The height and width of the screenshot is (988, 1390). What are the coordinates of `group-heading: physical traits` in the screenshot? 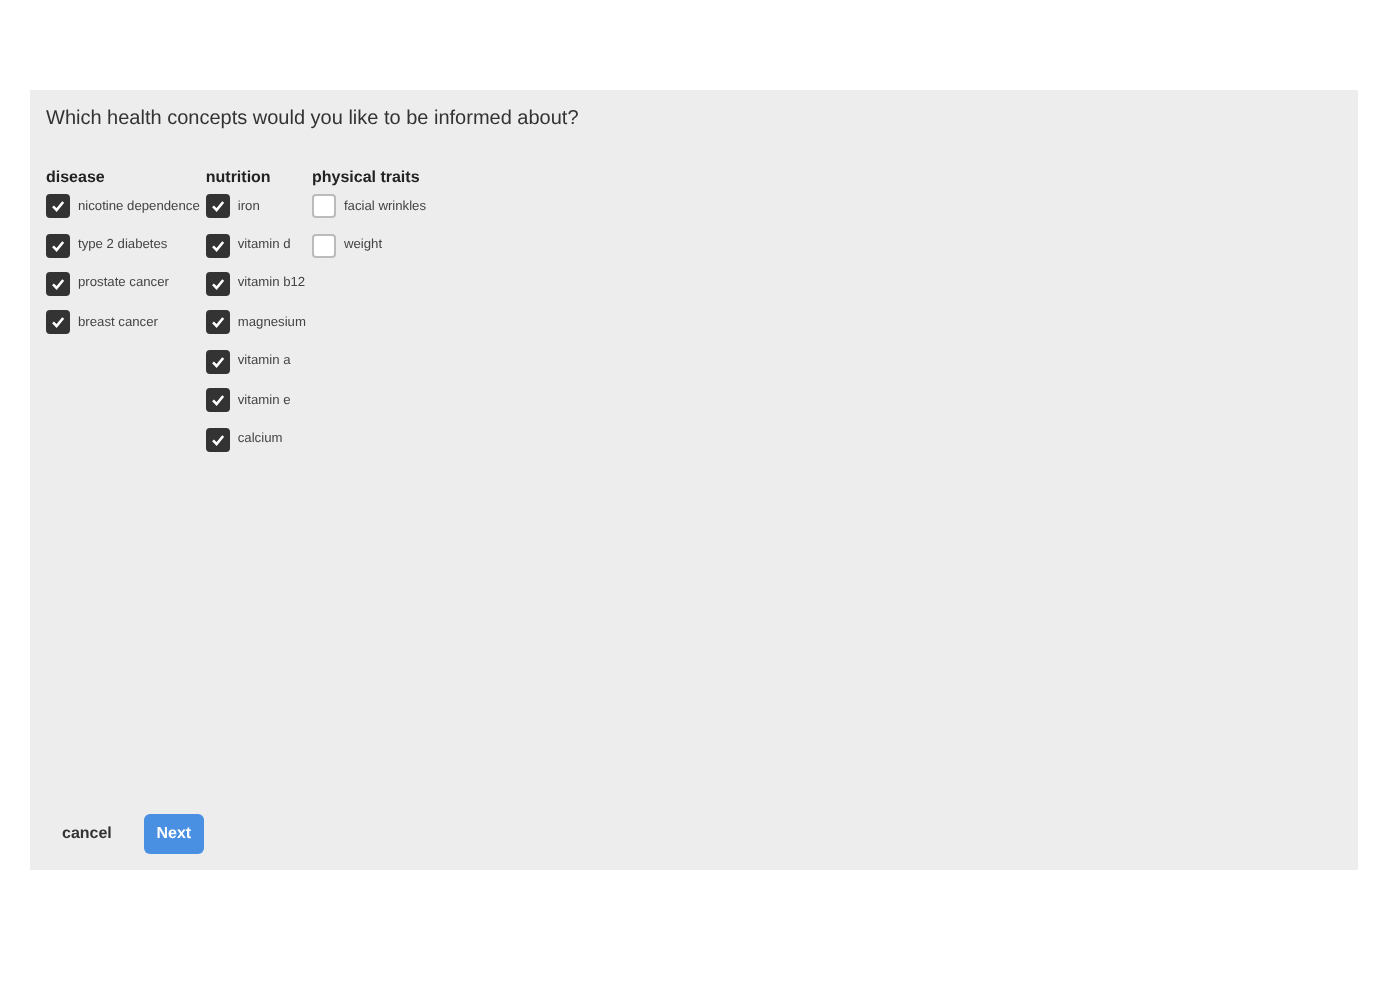 It's located at (366, 178).